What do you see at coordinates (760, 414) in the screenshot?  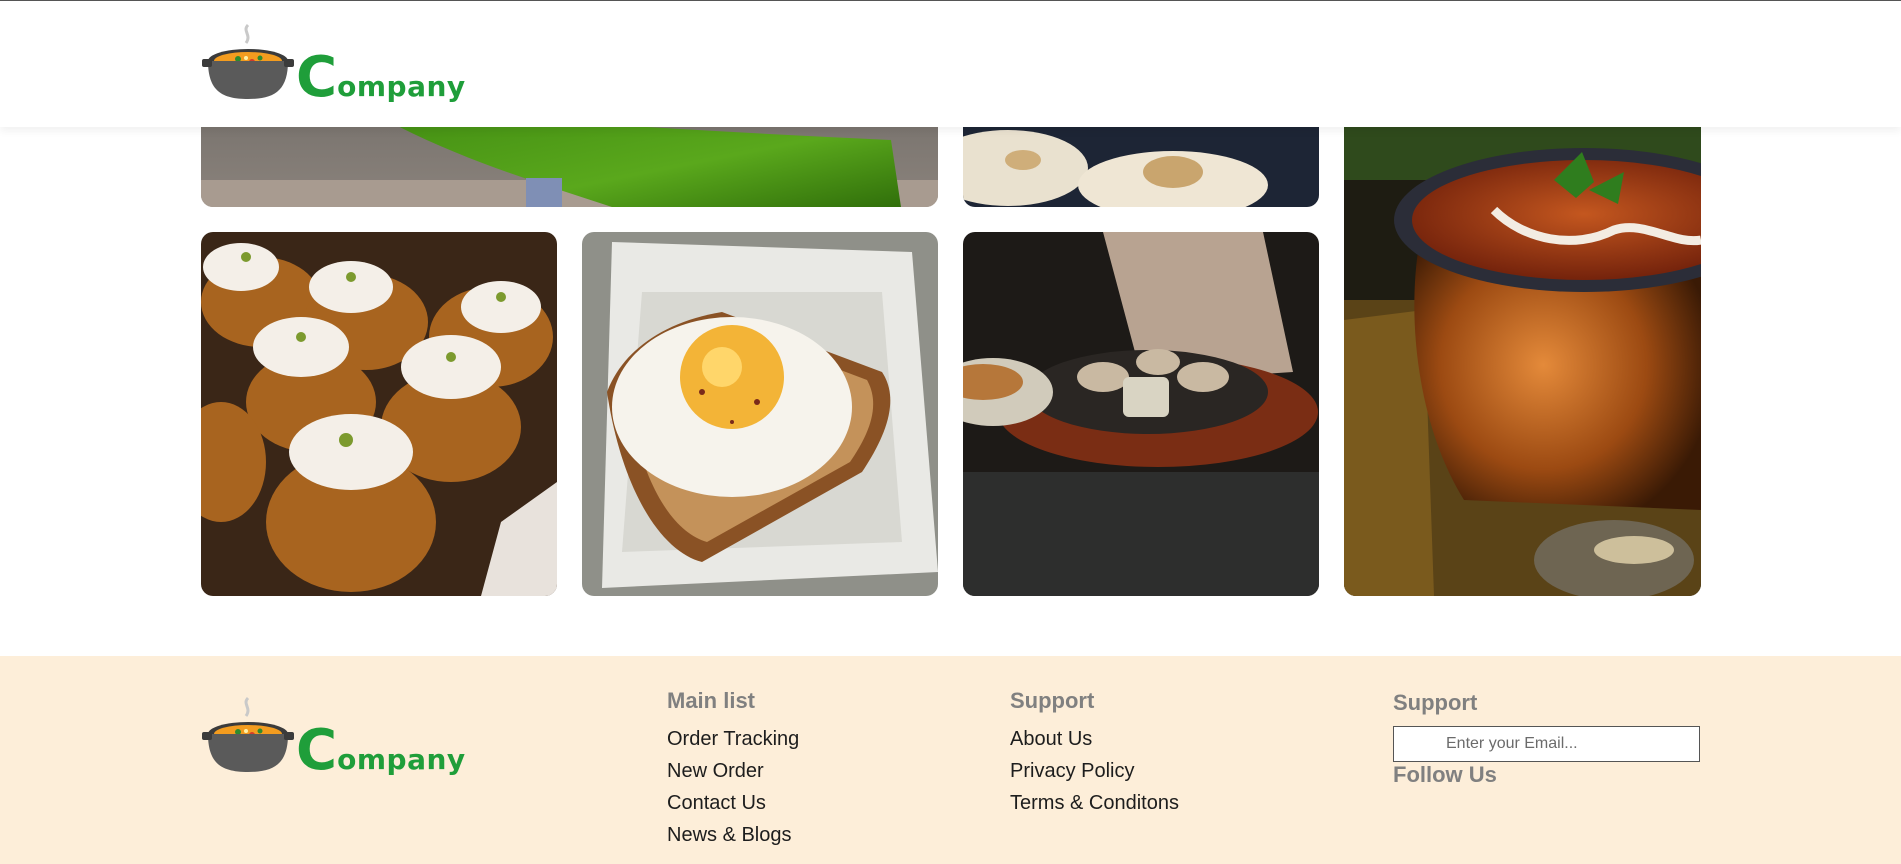 I see `gallery-image-egg-toast` at bounding box center [760, 414].